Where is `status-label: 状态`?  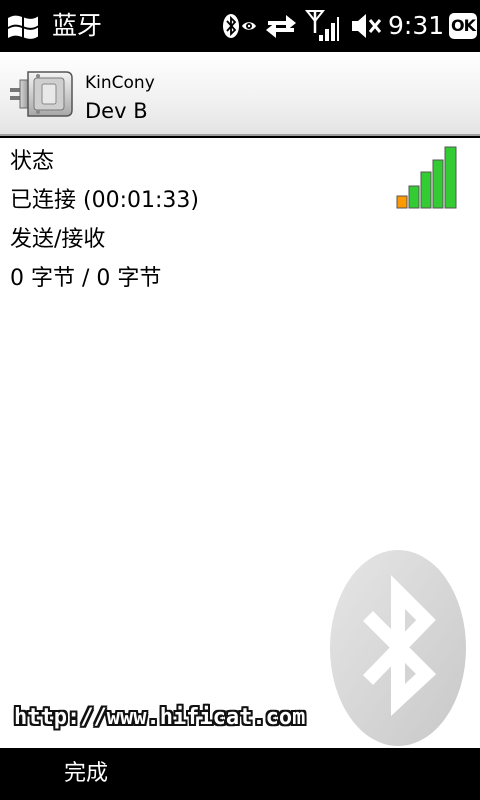 status-label: 状态 is located at coordinates (32, 161).